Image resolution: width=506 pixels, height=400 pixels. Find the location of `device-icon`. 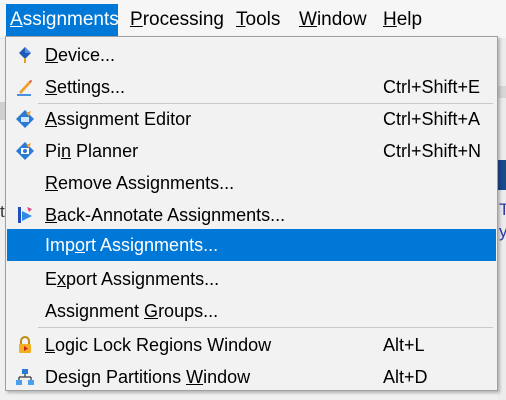

device-icon is located at coordinates (25, 55).